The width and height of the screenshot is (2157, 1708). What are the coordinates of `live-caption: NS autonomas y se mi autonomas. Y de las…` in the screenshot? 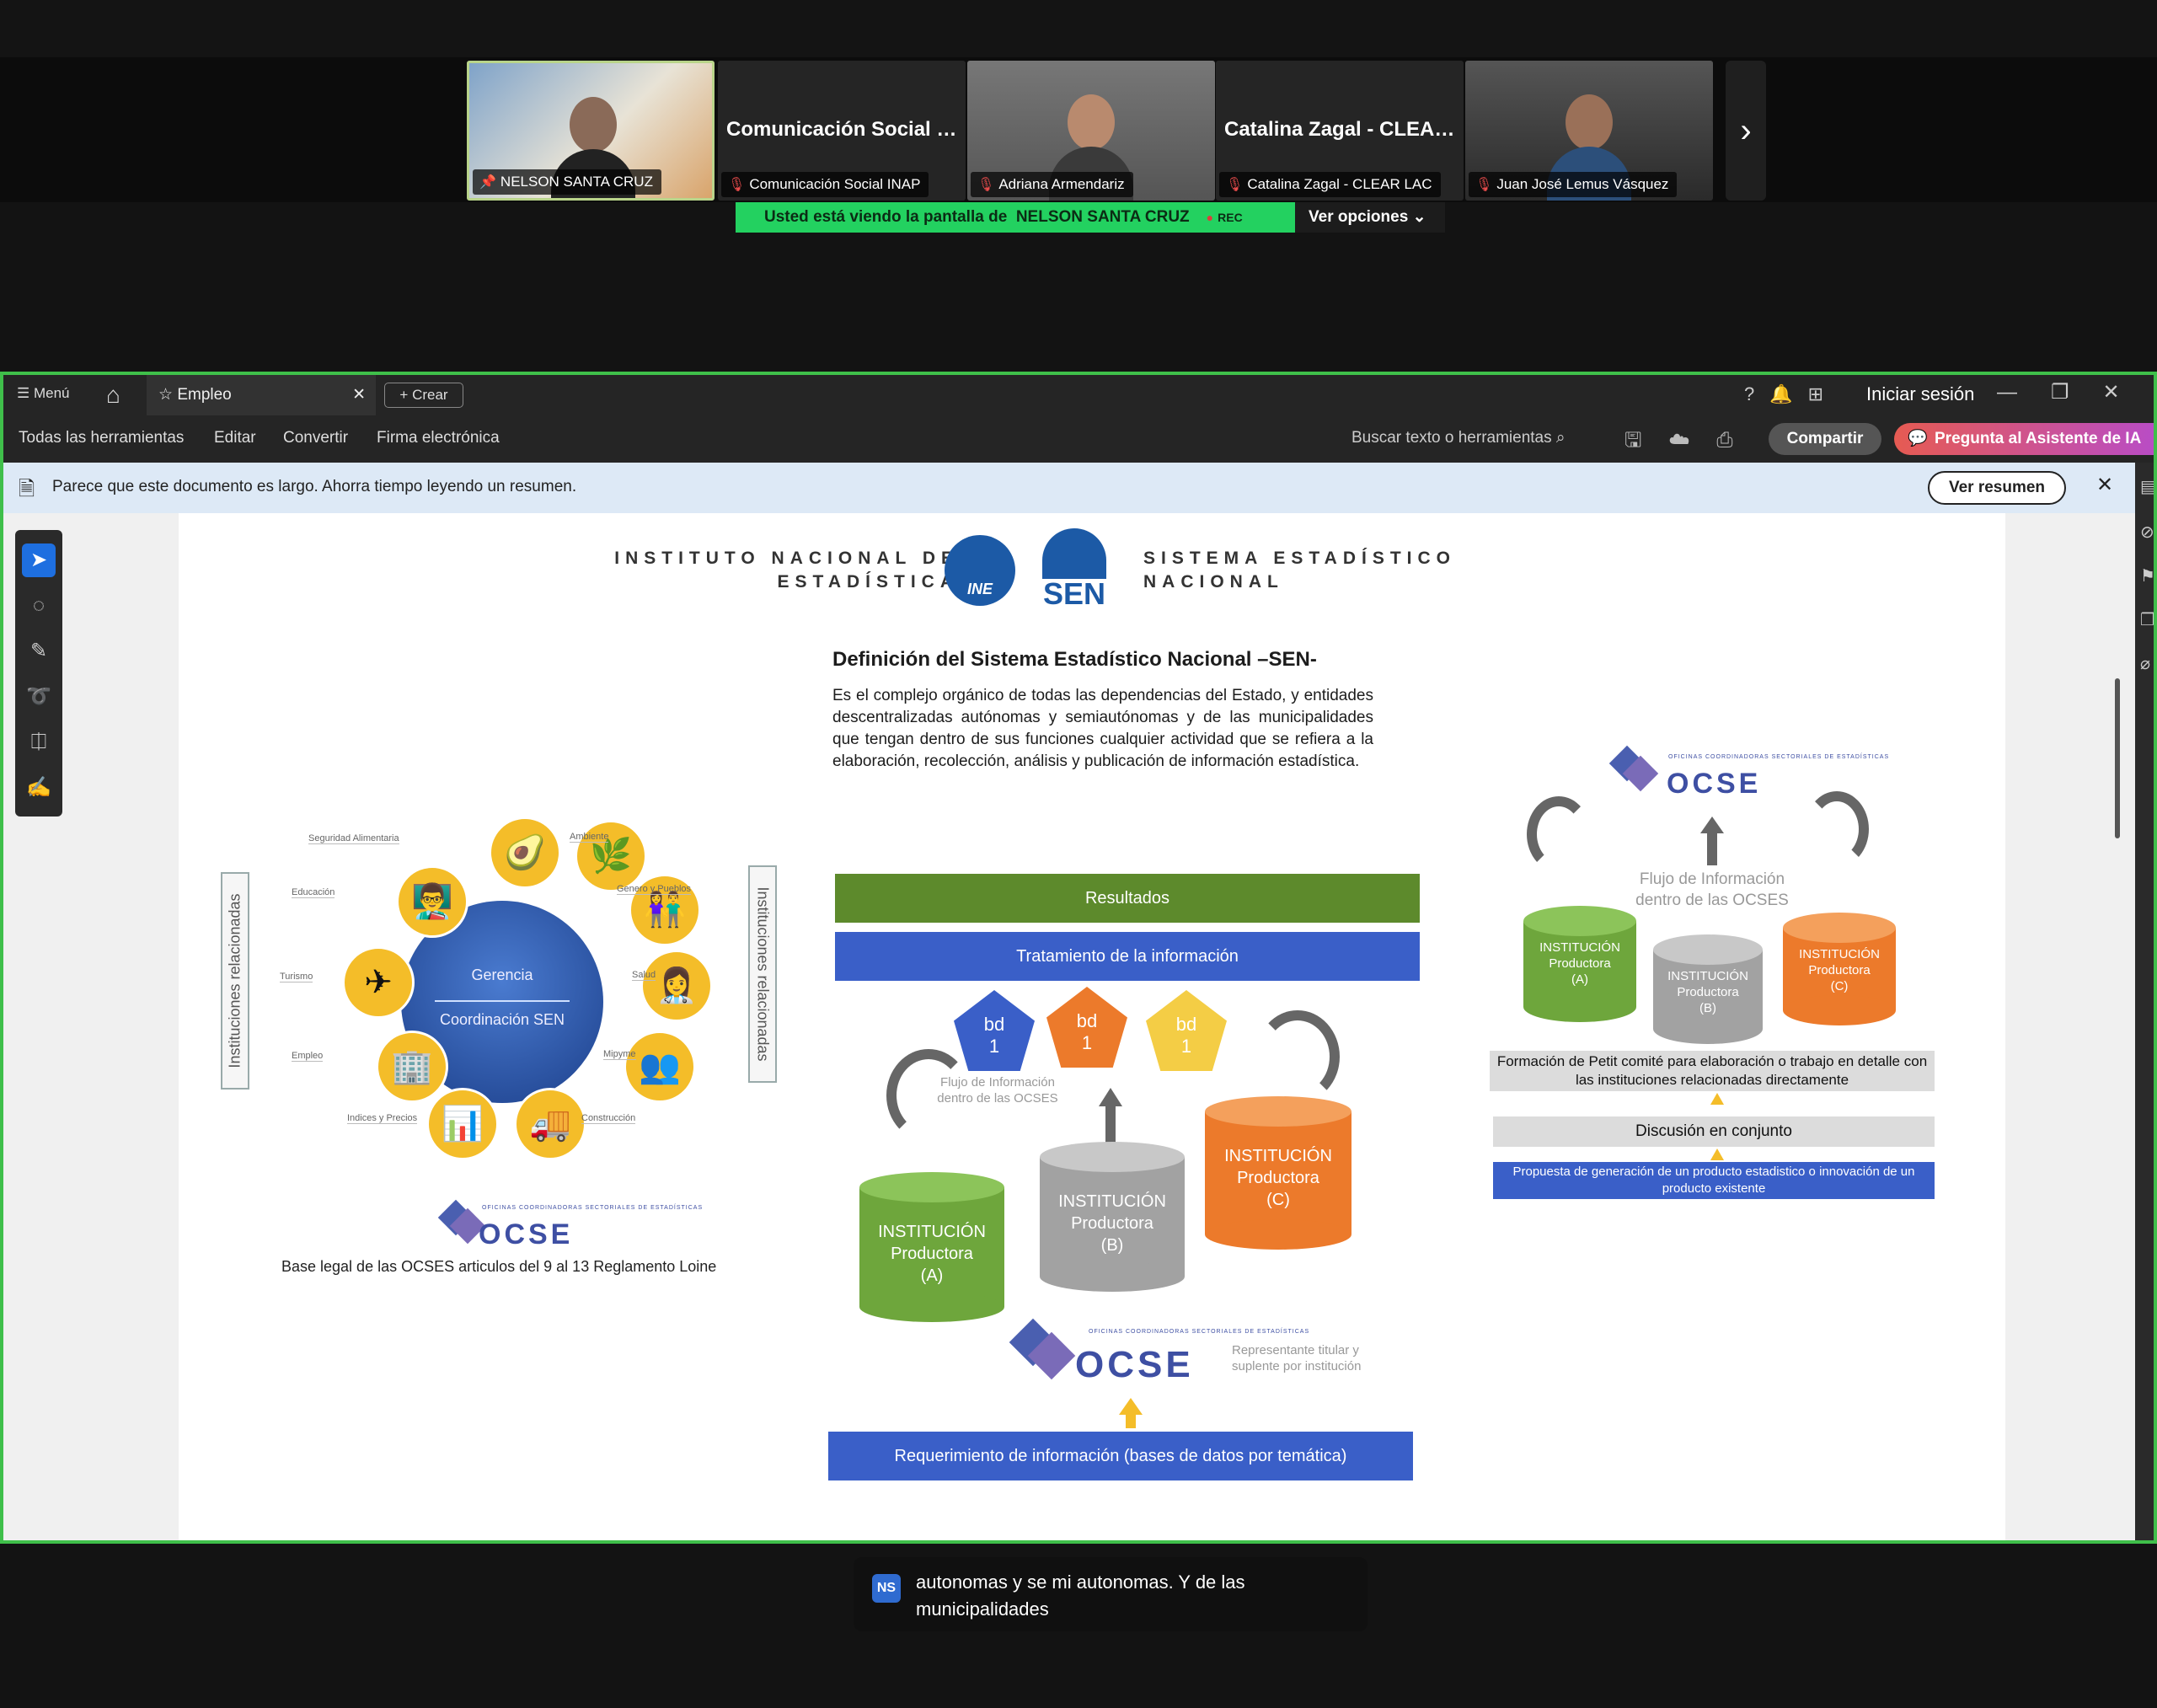 It's located at (1111, 1594).